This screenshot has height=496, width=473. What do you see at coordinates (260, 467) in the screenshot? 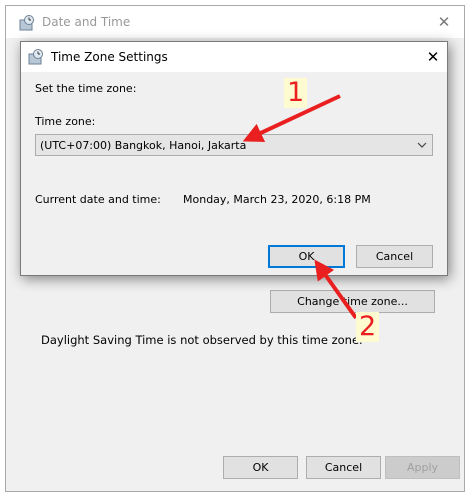
I see `outer-ok-button: OK` at bounding box center [260, 467].